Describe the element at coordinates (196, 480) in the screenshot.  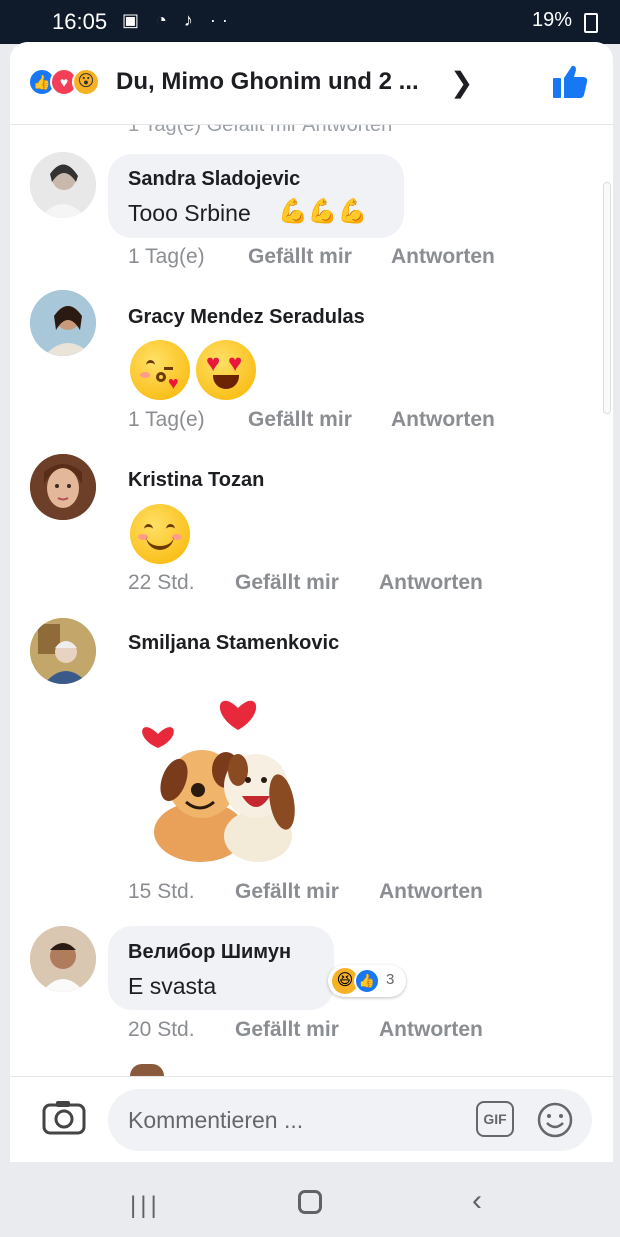
I see `comment-author: Kristina Tozan` at that location.